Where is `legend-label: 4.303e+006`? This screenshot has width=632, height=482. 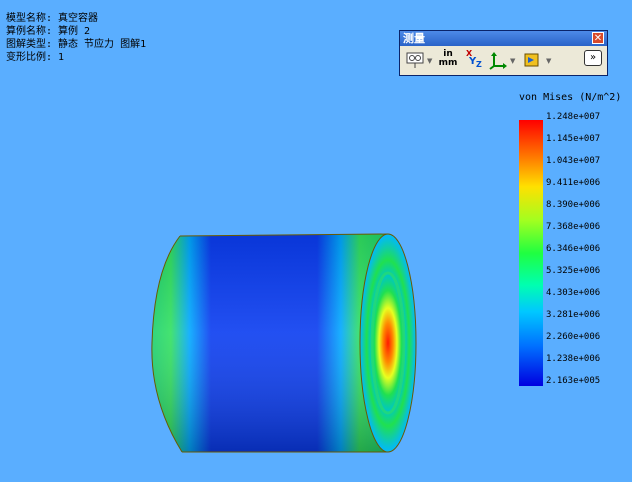
legend-label: 4.303e+006 is located at coordinates (573, 293).